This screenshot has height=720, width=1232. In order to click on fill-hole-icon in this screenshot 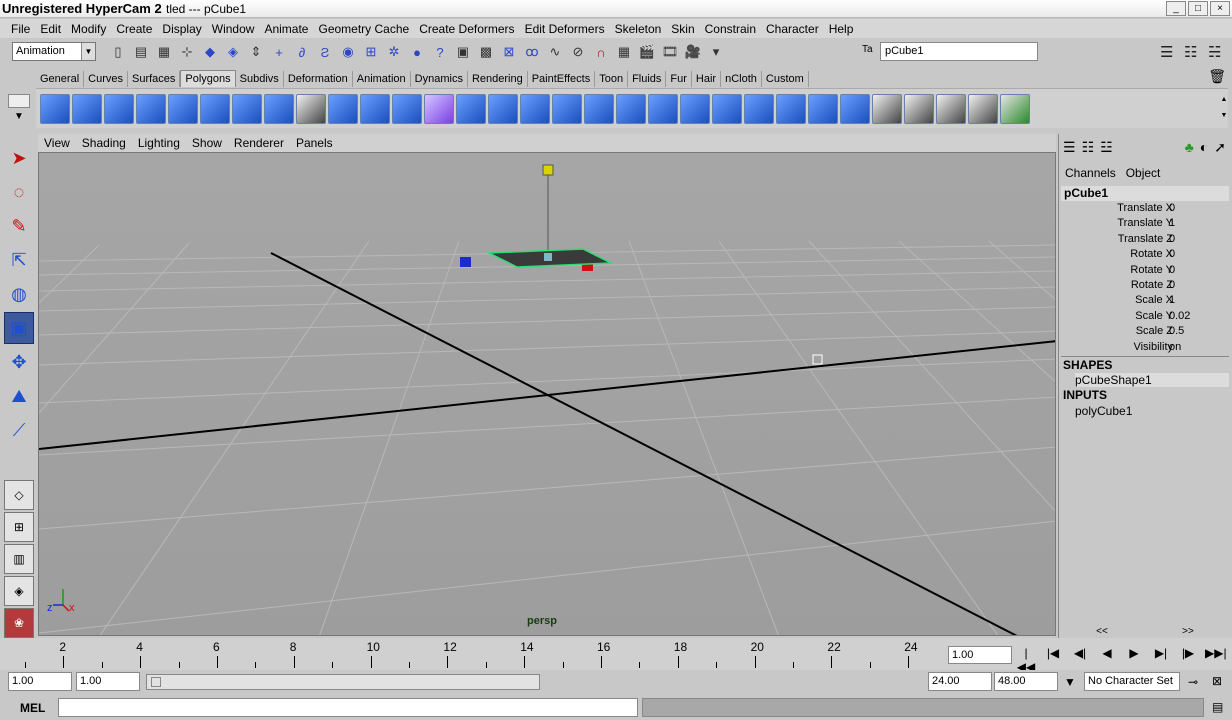, I will do `click(567, 108)`.